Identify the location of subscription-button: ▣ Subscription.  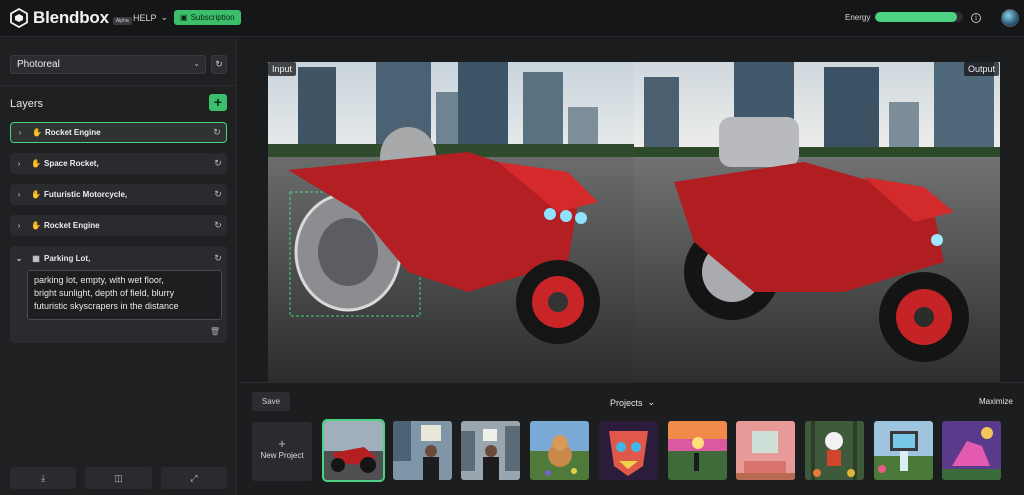
(207, 17).